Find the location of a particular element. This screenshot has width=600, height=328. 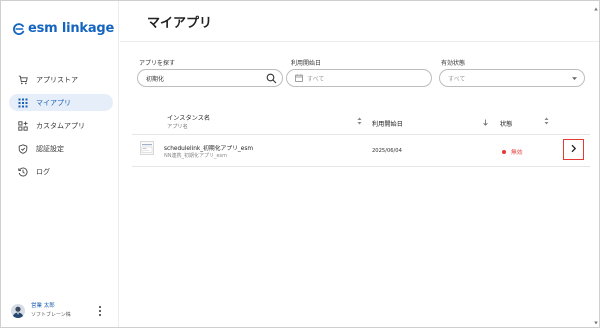

start-date-field: すべて is located at coordinates (359, 78).